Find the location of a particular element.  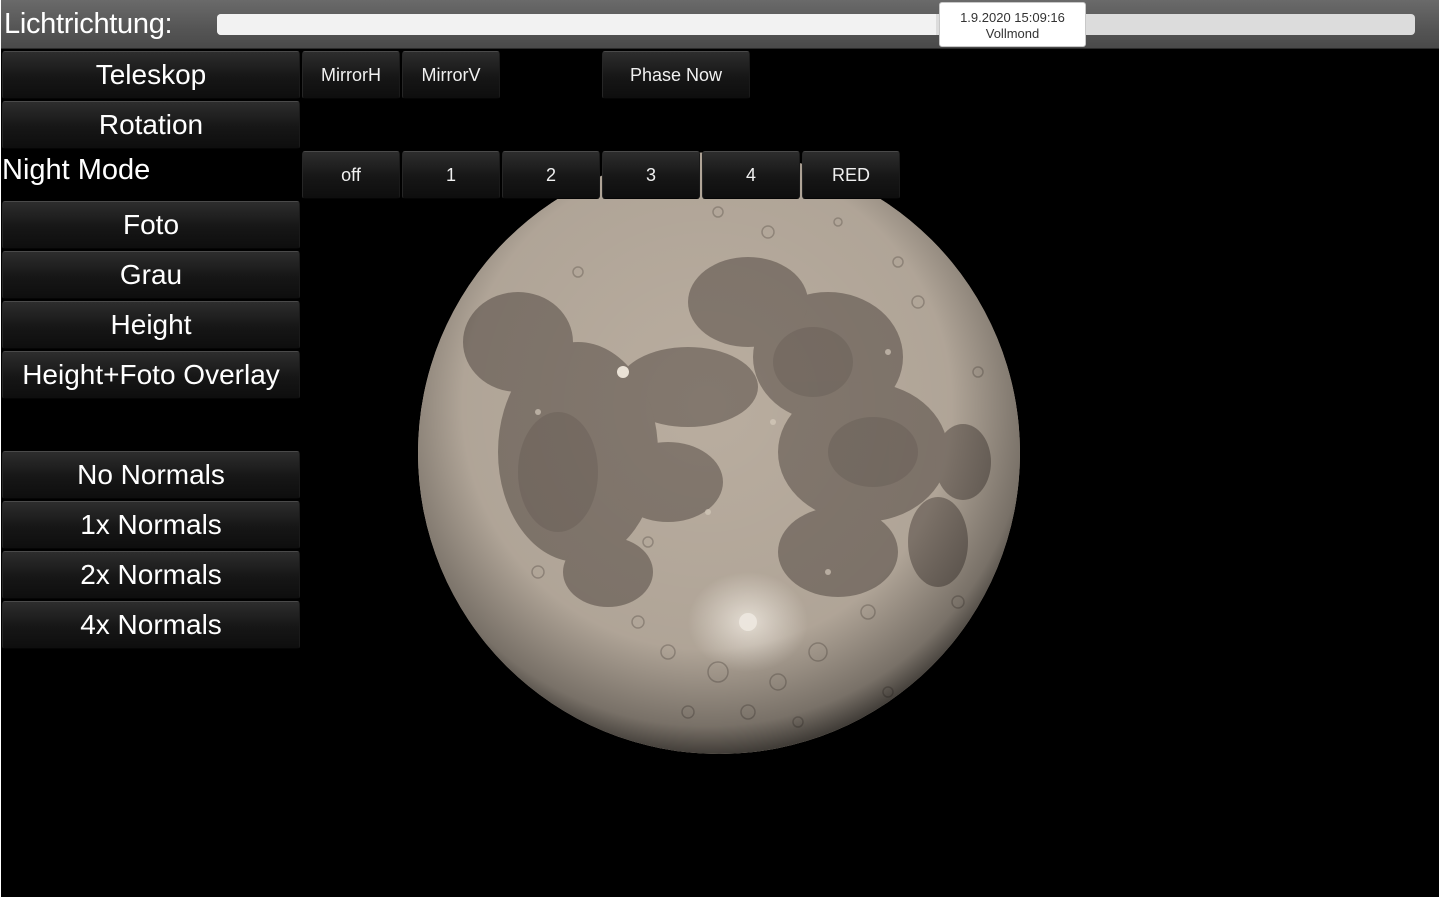

foto-button: Foto is located at coordinates (151, 225).